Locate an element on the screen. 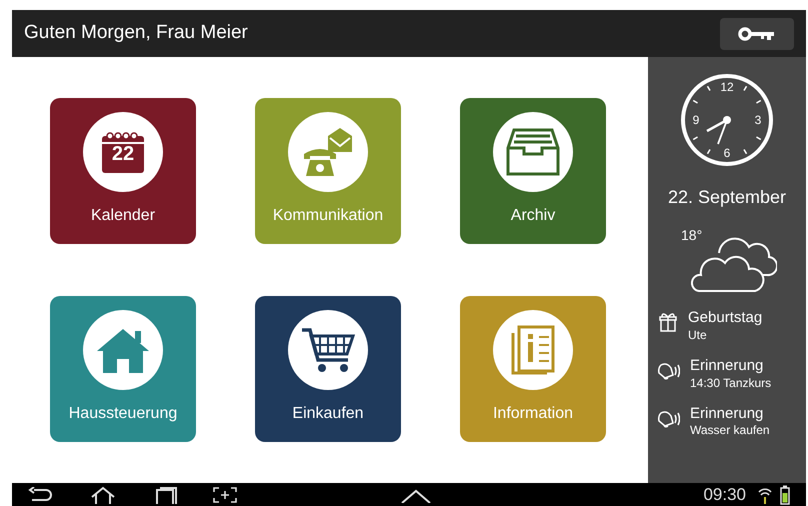  app-tile: Einkaufen is located at coordinates (328, 369).